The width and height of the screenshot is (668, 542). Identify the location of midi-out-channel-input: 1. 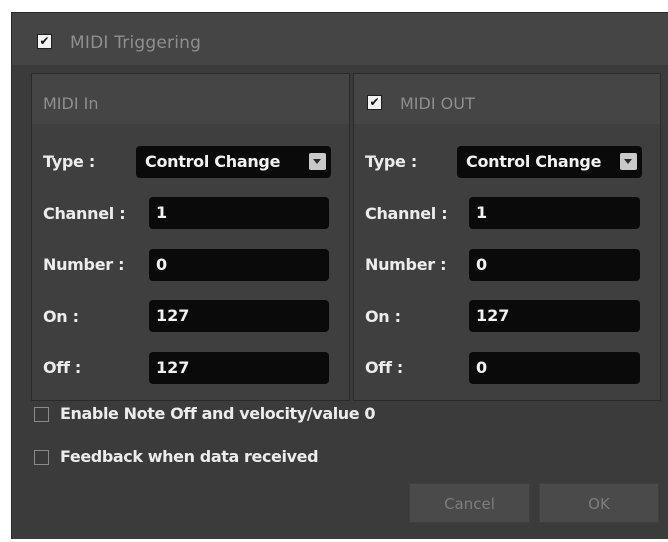
(554, 213).